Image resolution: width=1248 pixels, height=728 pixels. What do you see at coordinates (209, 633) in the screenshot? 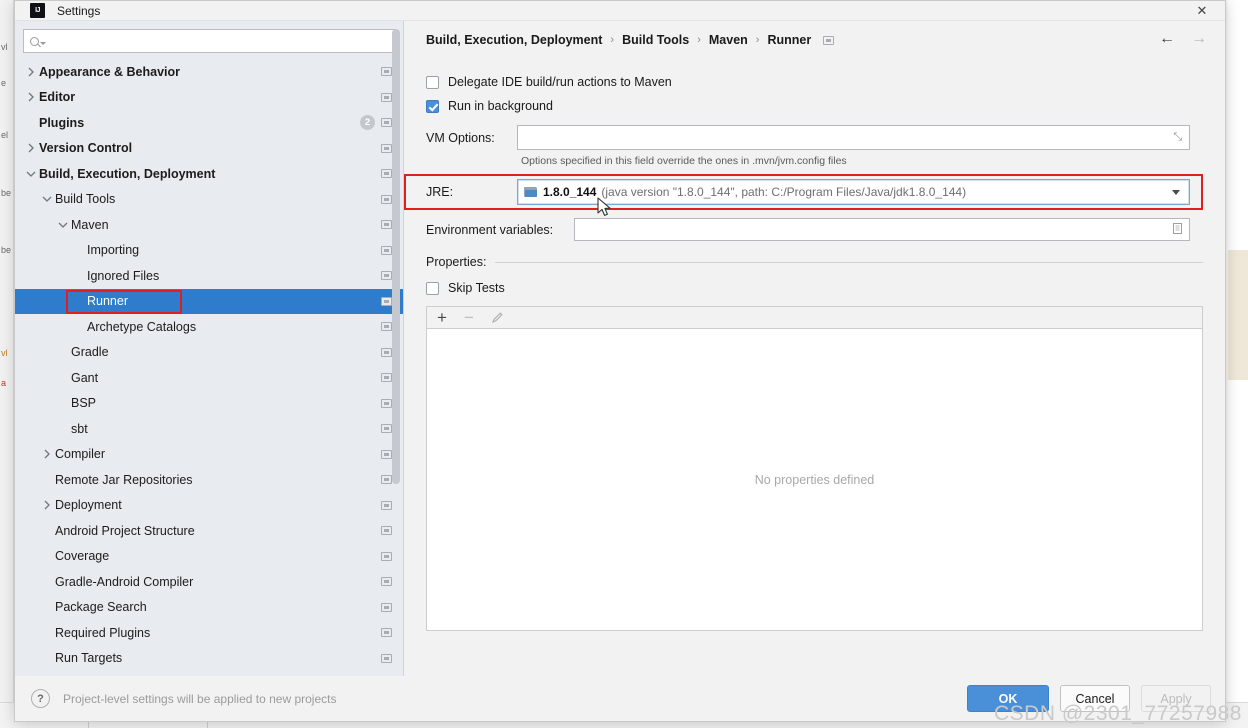
I see `sidebar-item-required-plugins: Required Plugins` at bounding box center [209, 633].